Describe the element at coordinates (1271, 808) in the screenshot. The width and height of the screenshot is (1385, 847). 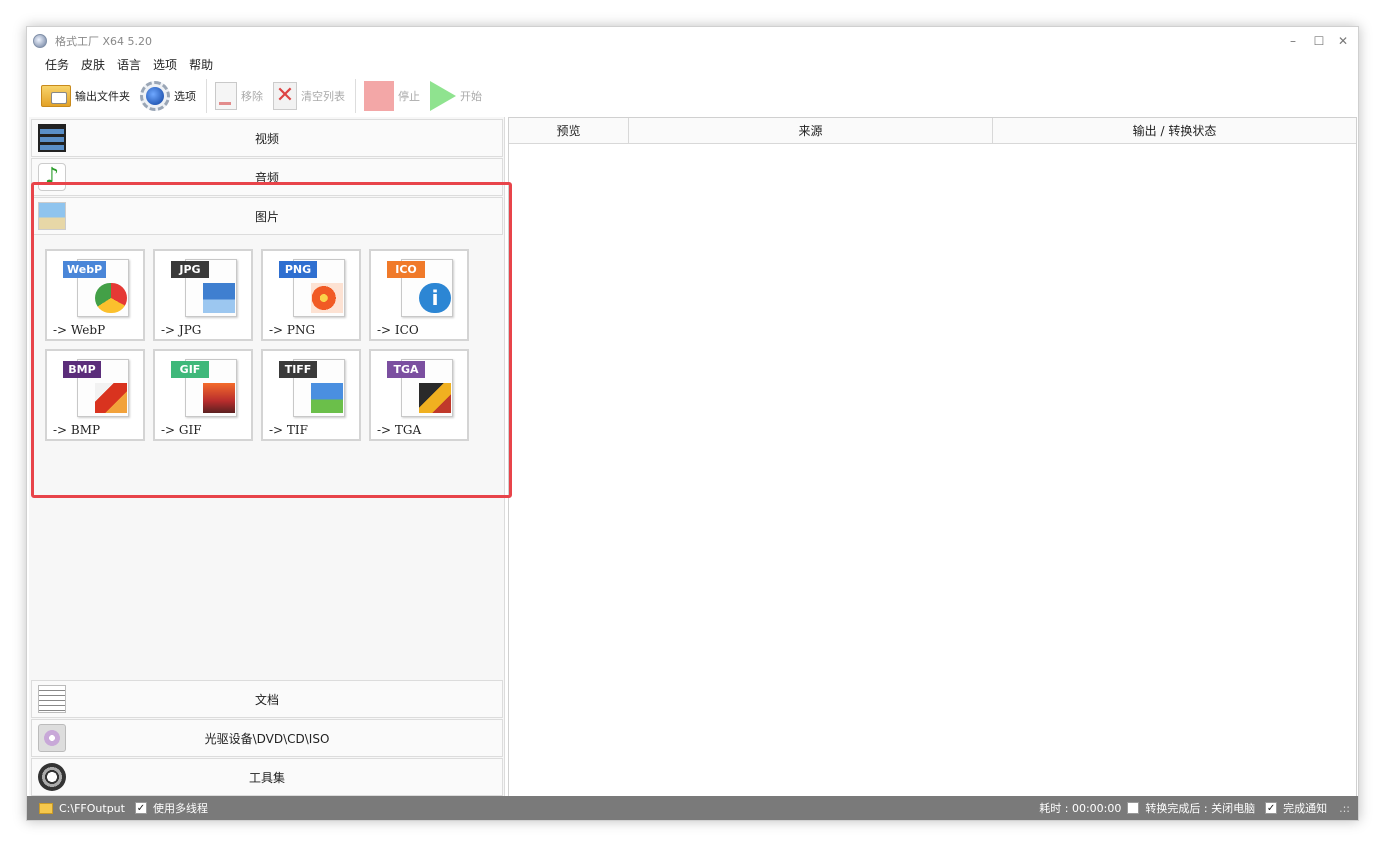
I see `notify-checkbox: ✓` at that location.